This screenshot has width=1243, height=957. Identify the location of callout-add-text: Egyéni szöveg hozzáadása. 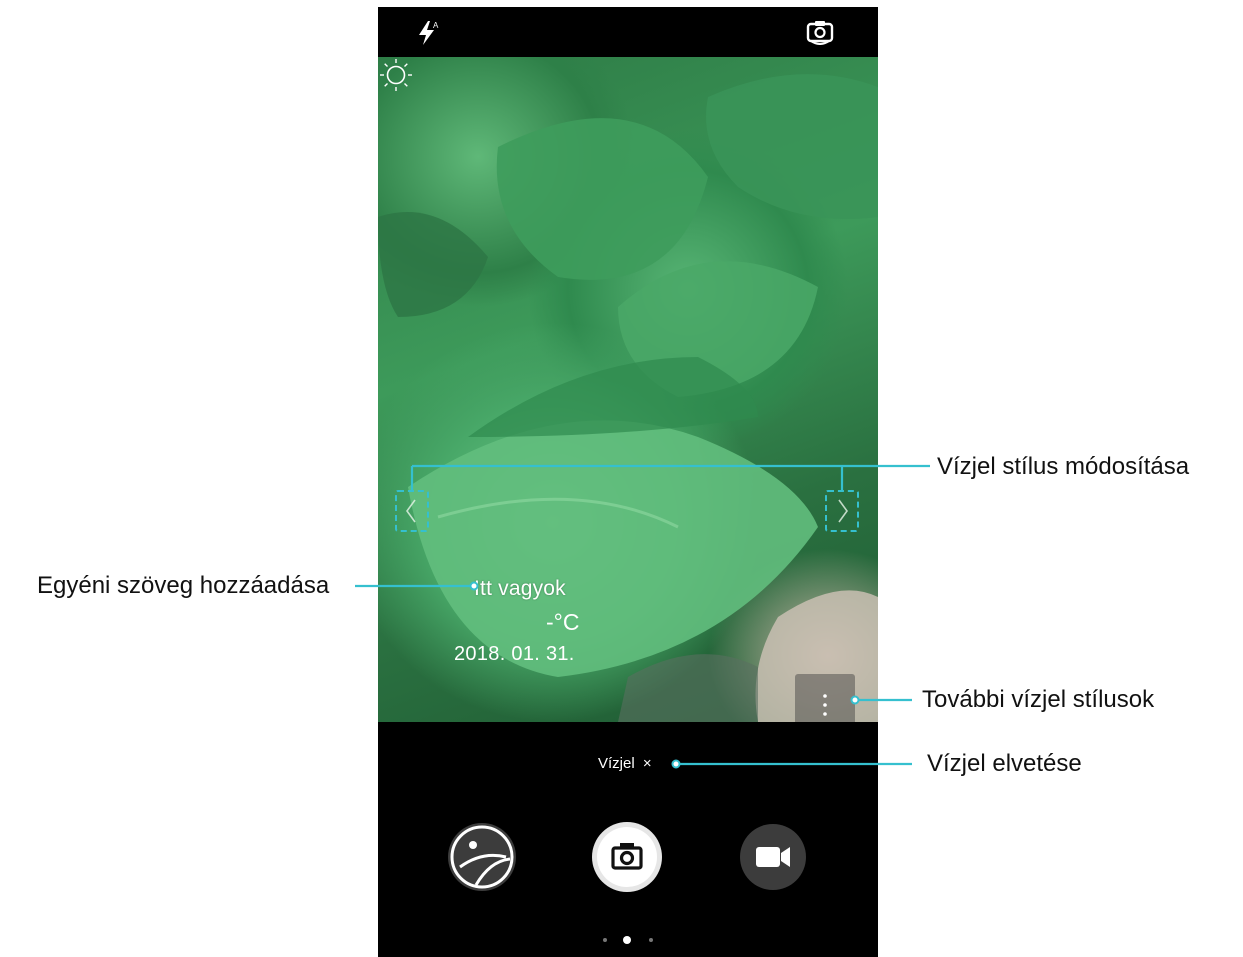
(183, 585).